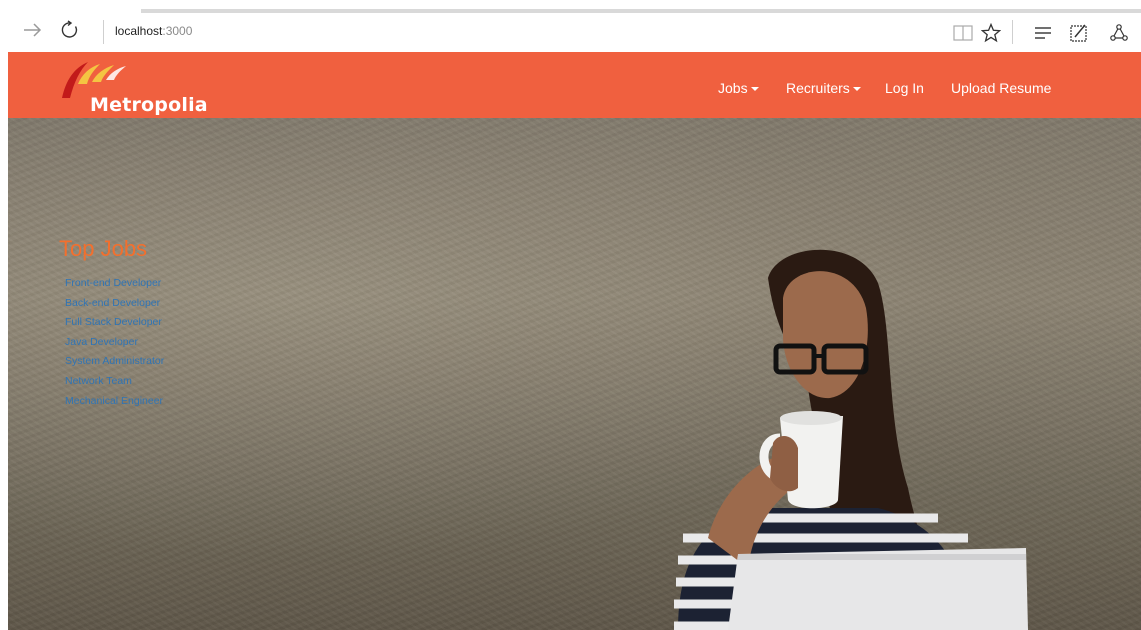 The image size is (1141, 630). I want to click on url-port: :3000, so click(177, 31).